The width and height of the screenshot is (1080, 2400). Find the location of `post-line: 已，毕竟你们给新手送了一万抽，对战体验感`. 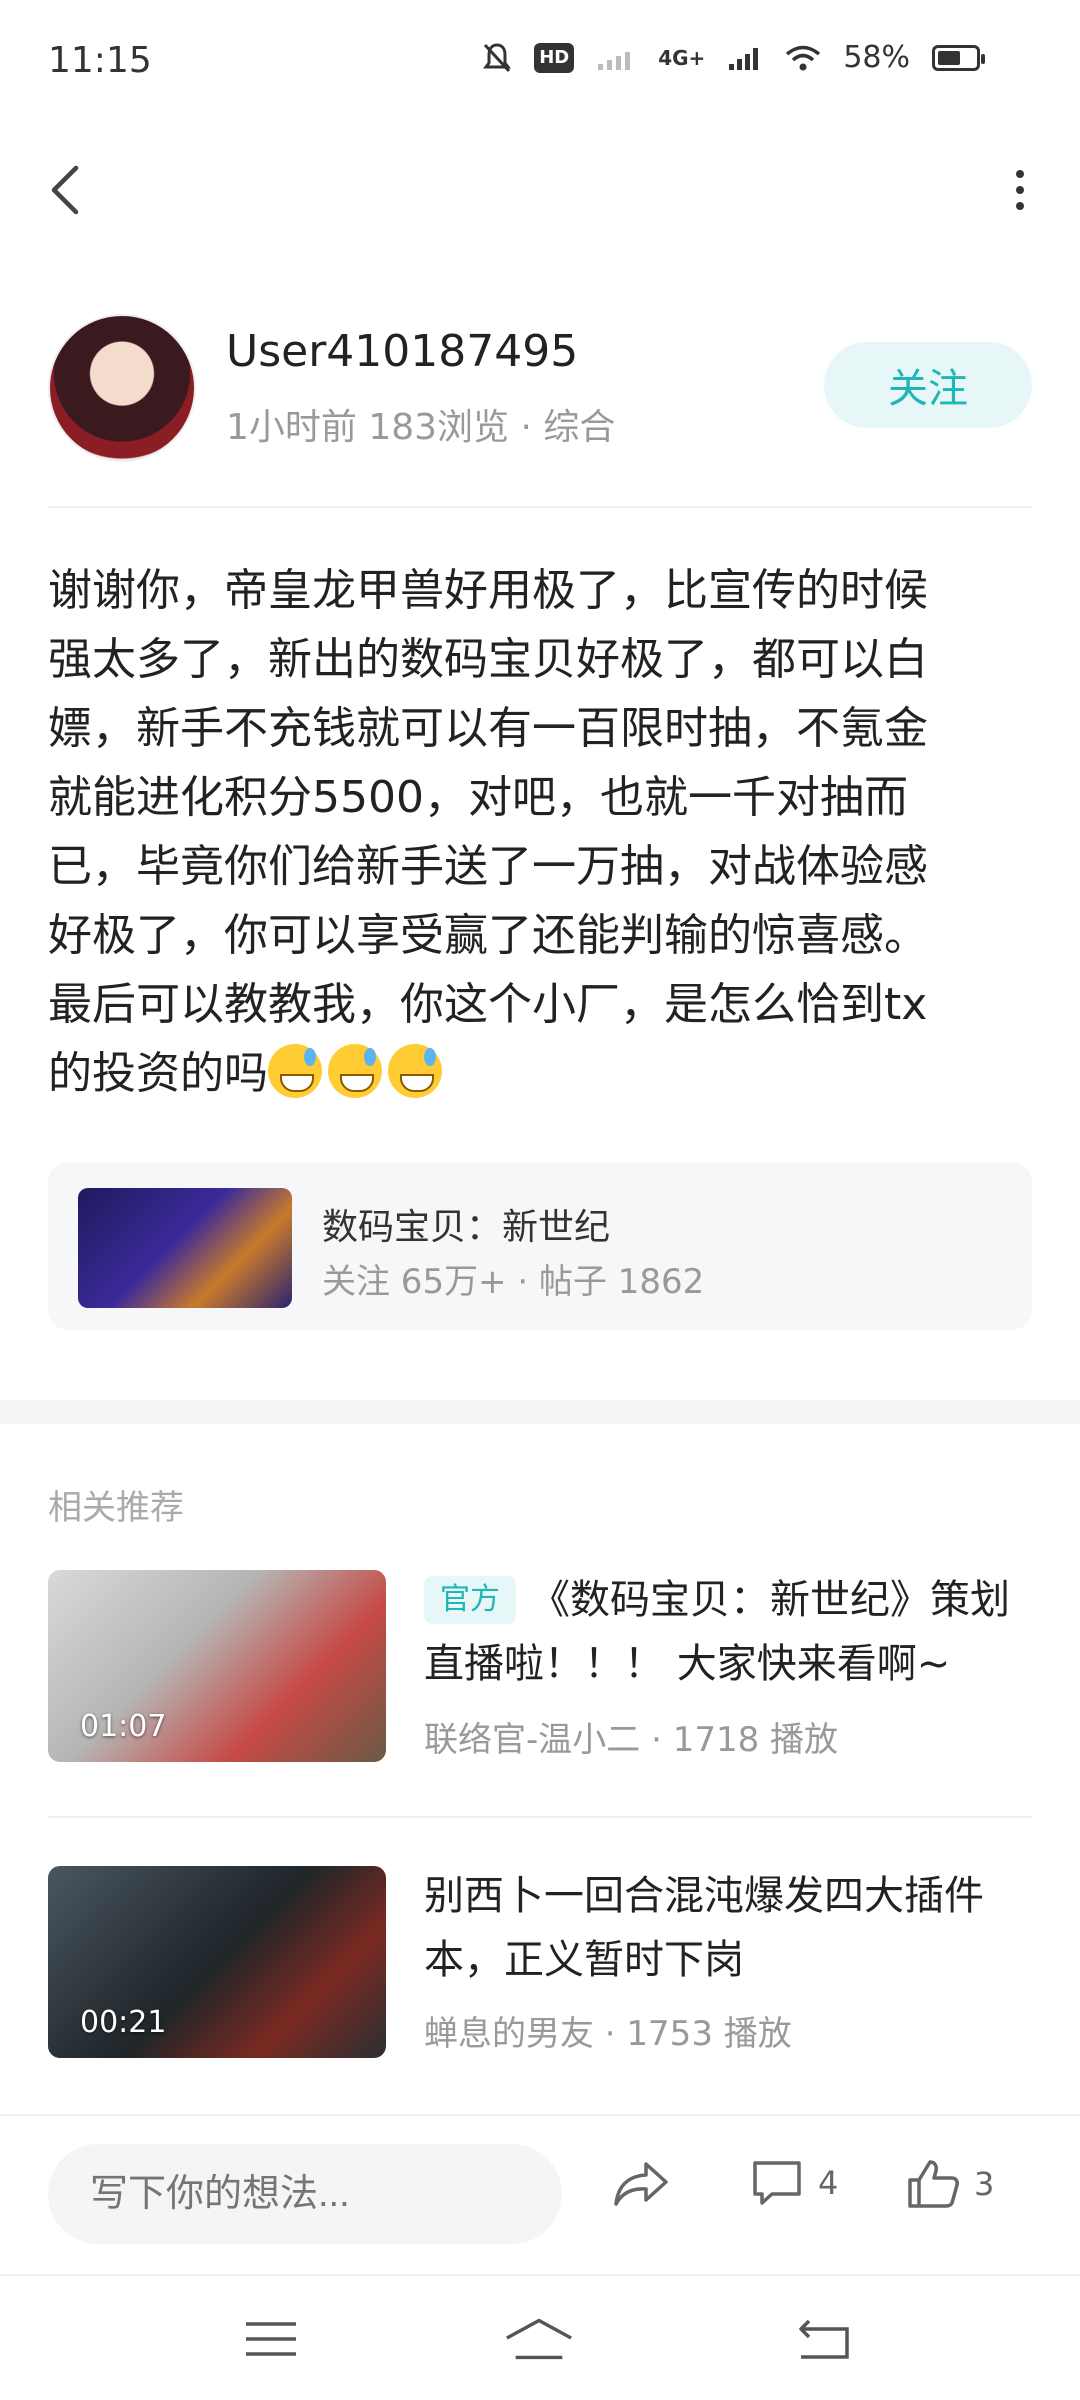

post-line: 已，毕竟你们给新手送了一万抽，对战体验感 is located at coordinates (488, 866).